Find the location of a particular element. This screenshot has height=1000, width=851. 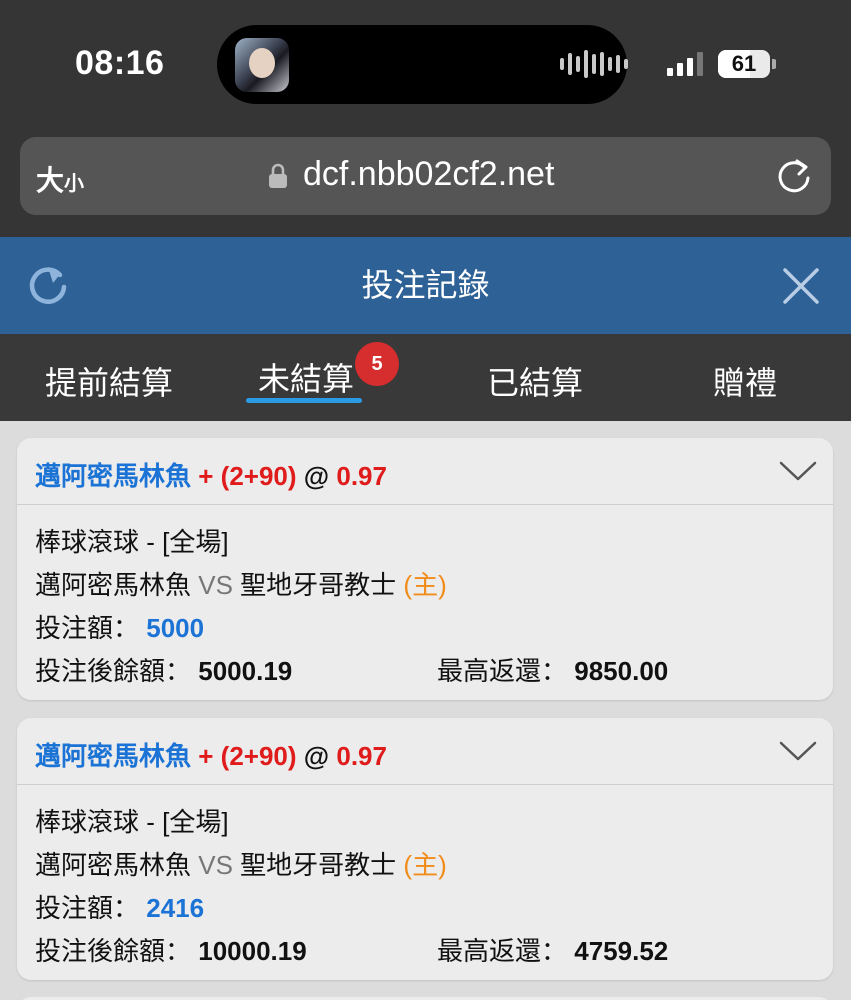

text-size-big: 大 is located at coordinates (50, 180).